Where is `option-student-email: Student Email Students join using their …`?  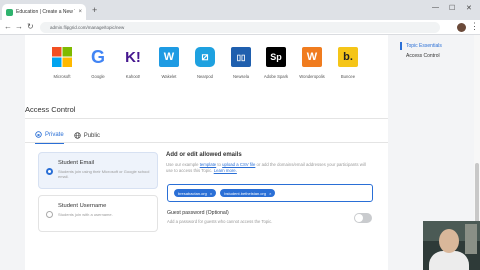
option-student-email: Student Email Students join using their … is located at coordinates (98, 170).